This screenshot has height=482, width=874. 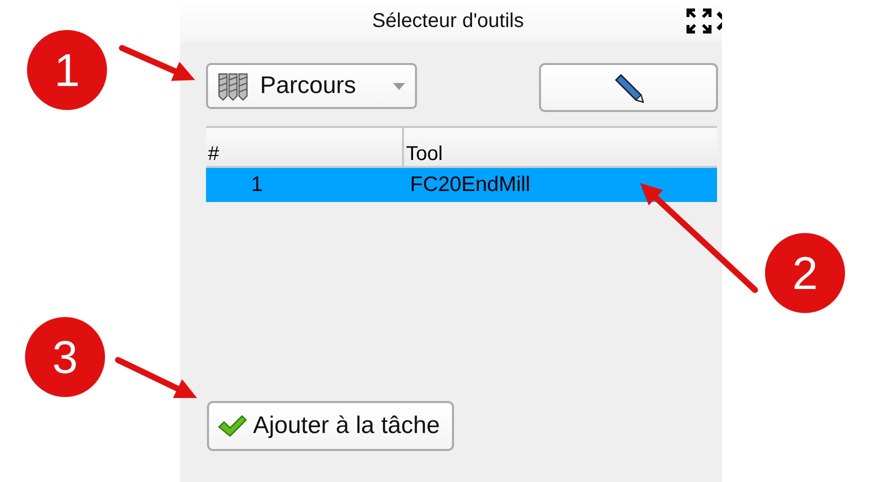 I want to click on edit-button, so click(x=628, y=87).